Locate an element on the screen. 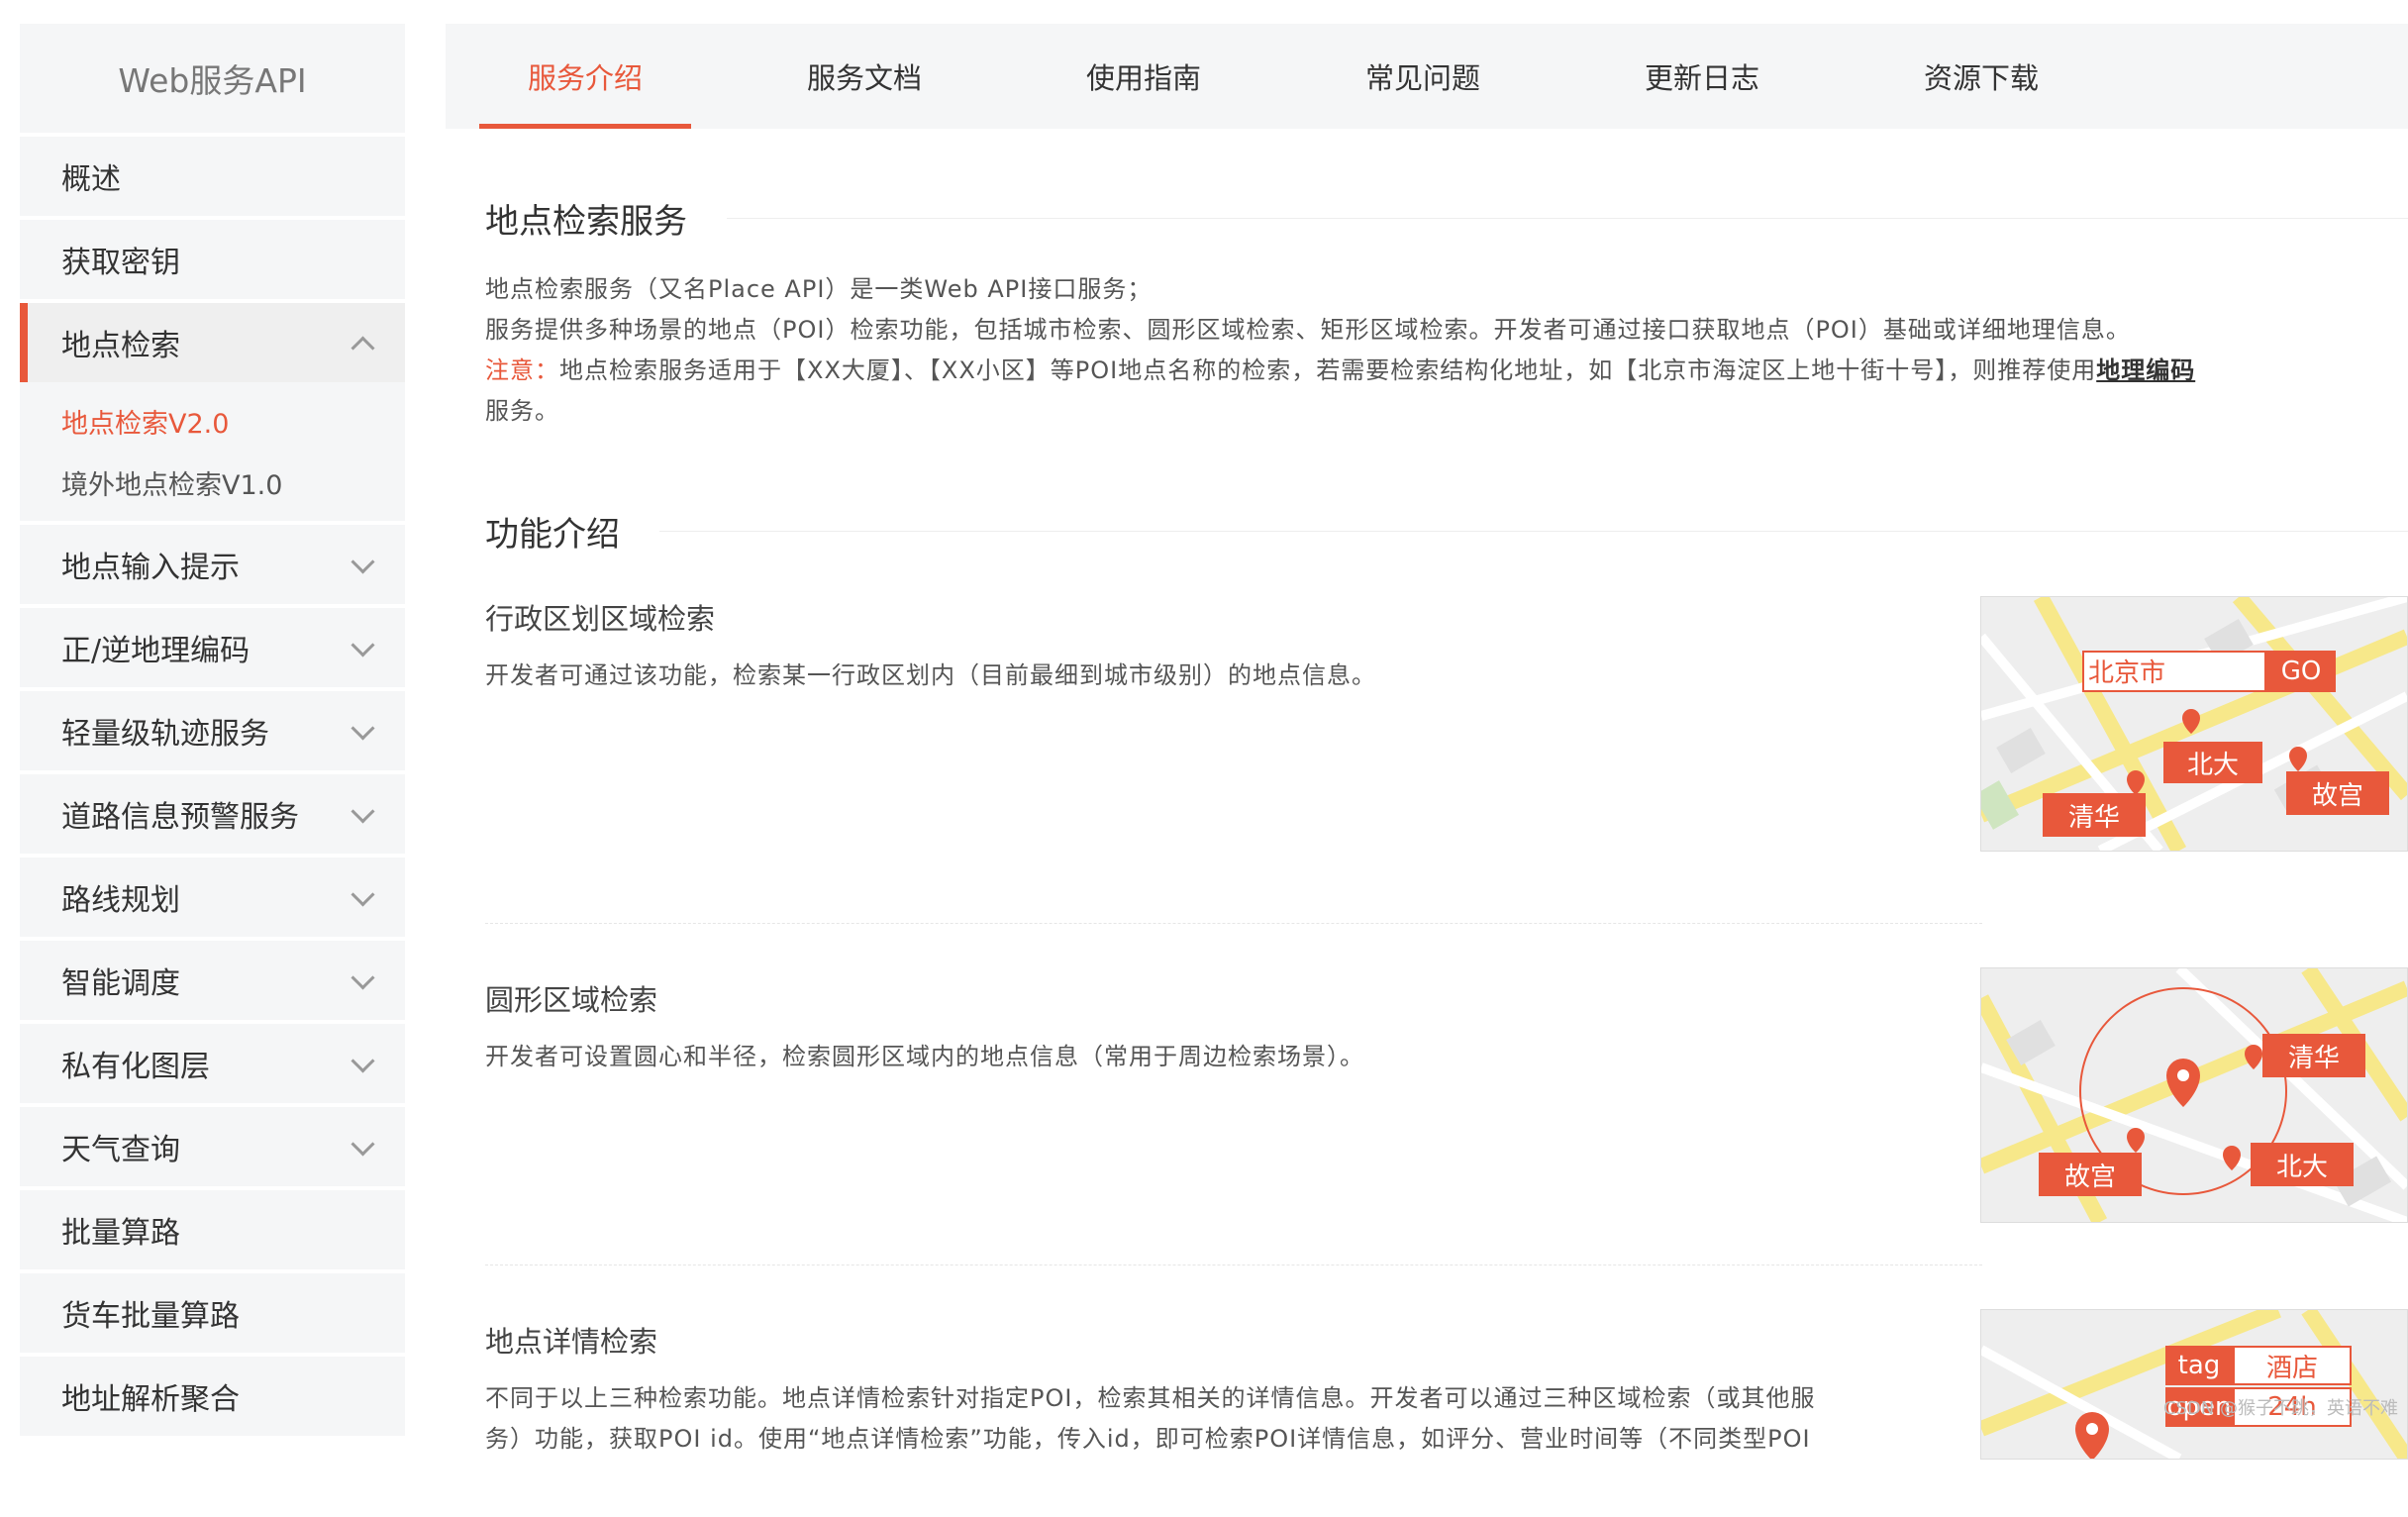 This screenshot has width=2408, height=1517. sidebar-item-place-search: 地点检索 is located at coordinates (212, 343).